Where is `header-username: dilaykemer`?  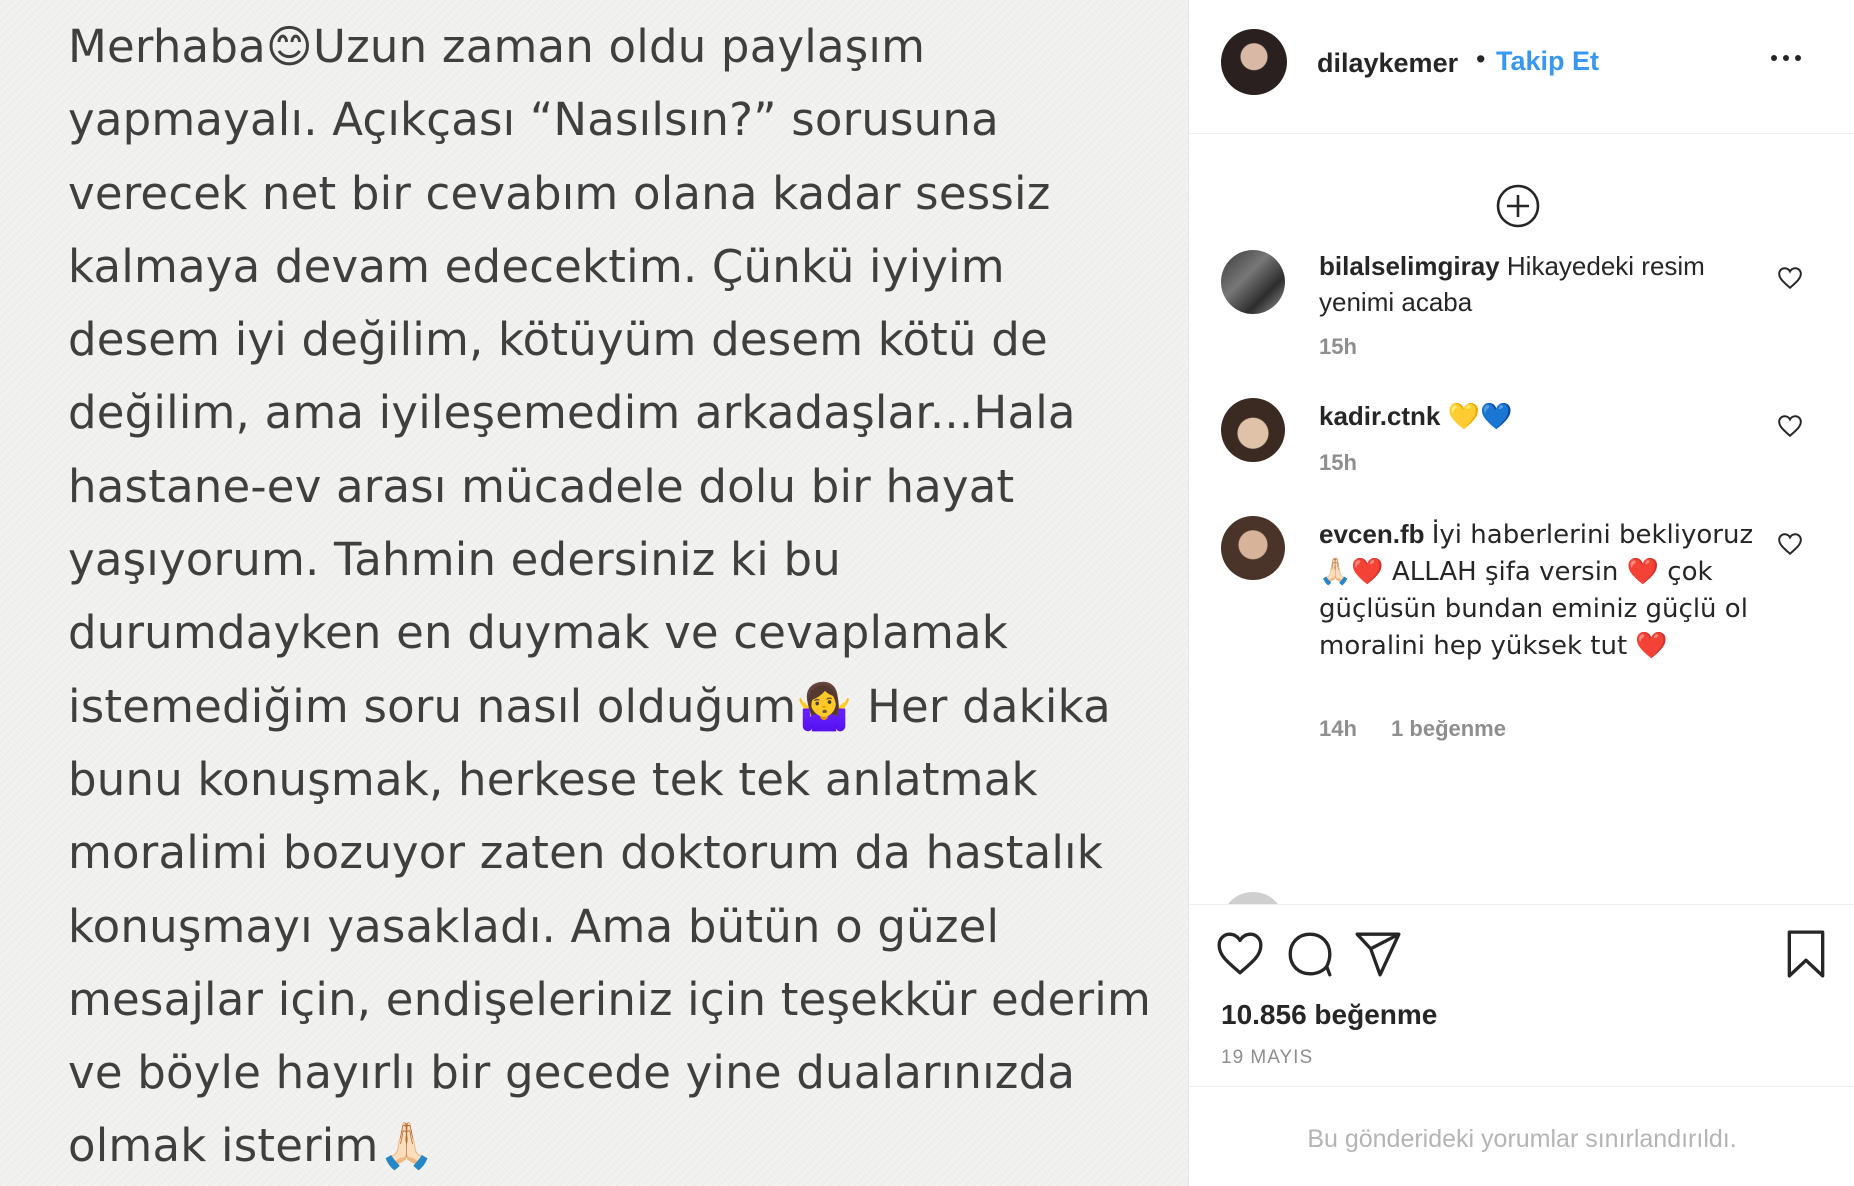
header-username: dilaykemer is located at coordinates (1387, 63).